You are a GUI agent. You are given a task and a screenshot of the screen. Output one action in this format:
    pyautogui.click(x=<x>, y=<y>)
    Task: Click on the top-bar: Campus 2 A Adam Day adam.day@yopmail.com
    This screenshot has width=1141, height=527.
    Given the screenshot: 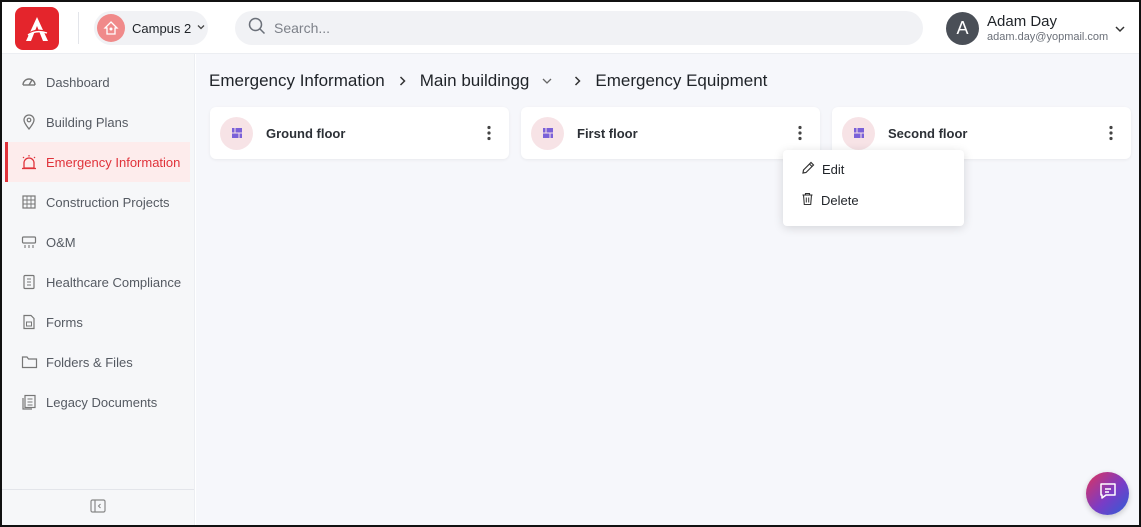 What is the action you would take?
    pyautogui.click(x=570, y=28)
    